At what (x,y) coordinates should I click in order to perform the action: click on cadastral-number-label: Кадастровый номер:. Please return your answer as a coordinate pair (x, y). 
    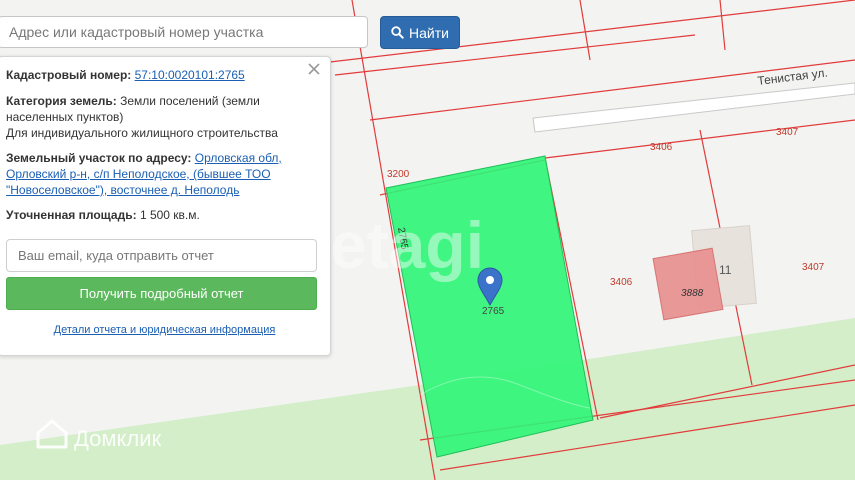
    Looking at the image, I should click on (69, 75).